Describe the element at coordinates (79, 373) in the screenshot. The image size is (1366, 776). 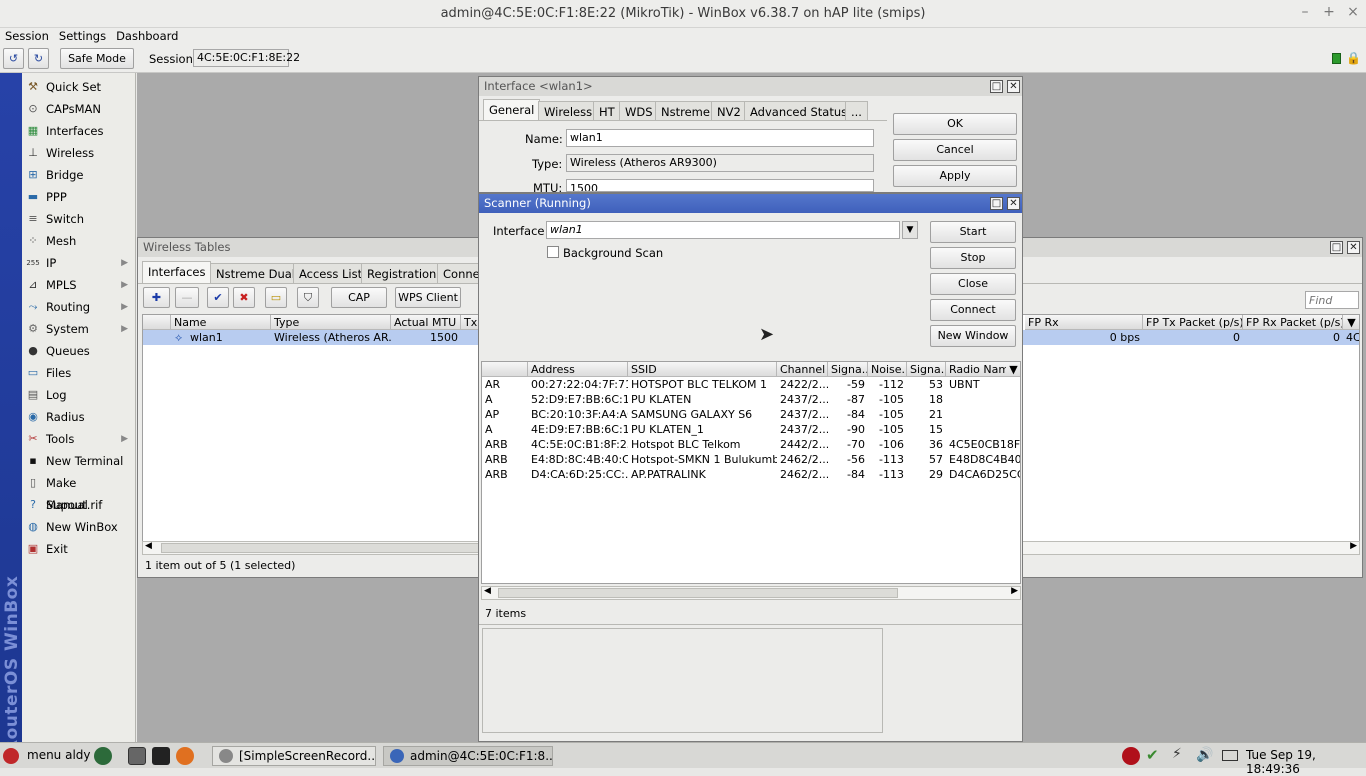
I see `sidebar-item-files: ▭ Files` at that location.